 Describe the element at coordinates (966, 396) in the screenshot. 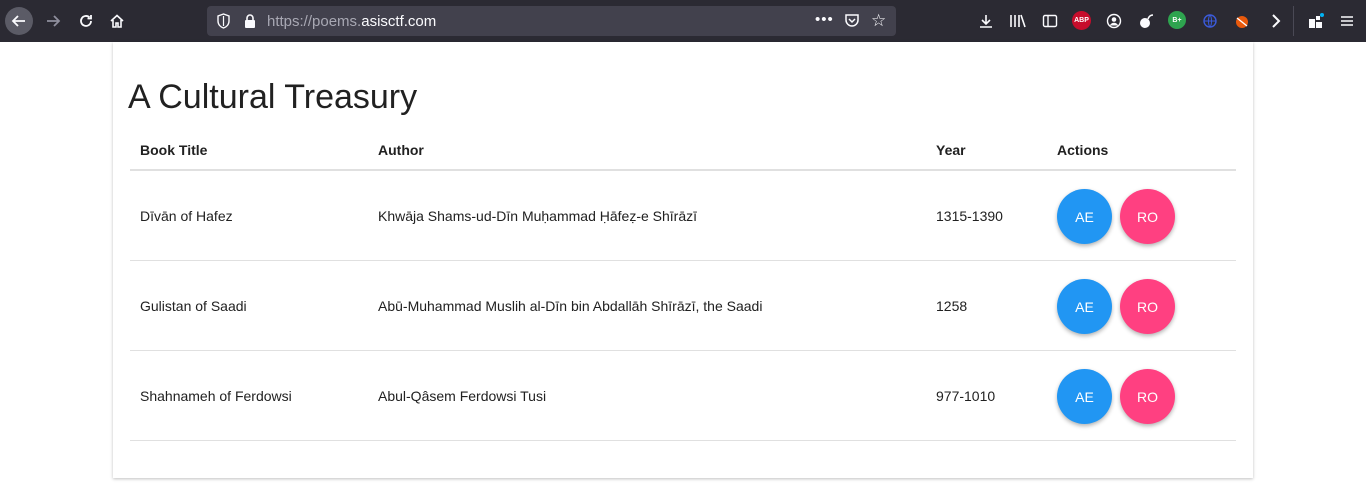

I see `year-cell: 977-1010` at that location.